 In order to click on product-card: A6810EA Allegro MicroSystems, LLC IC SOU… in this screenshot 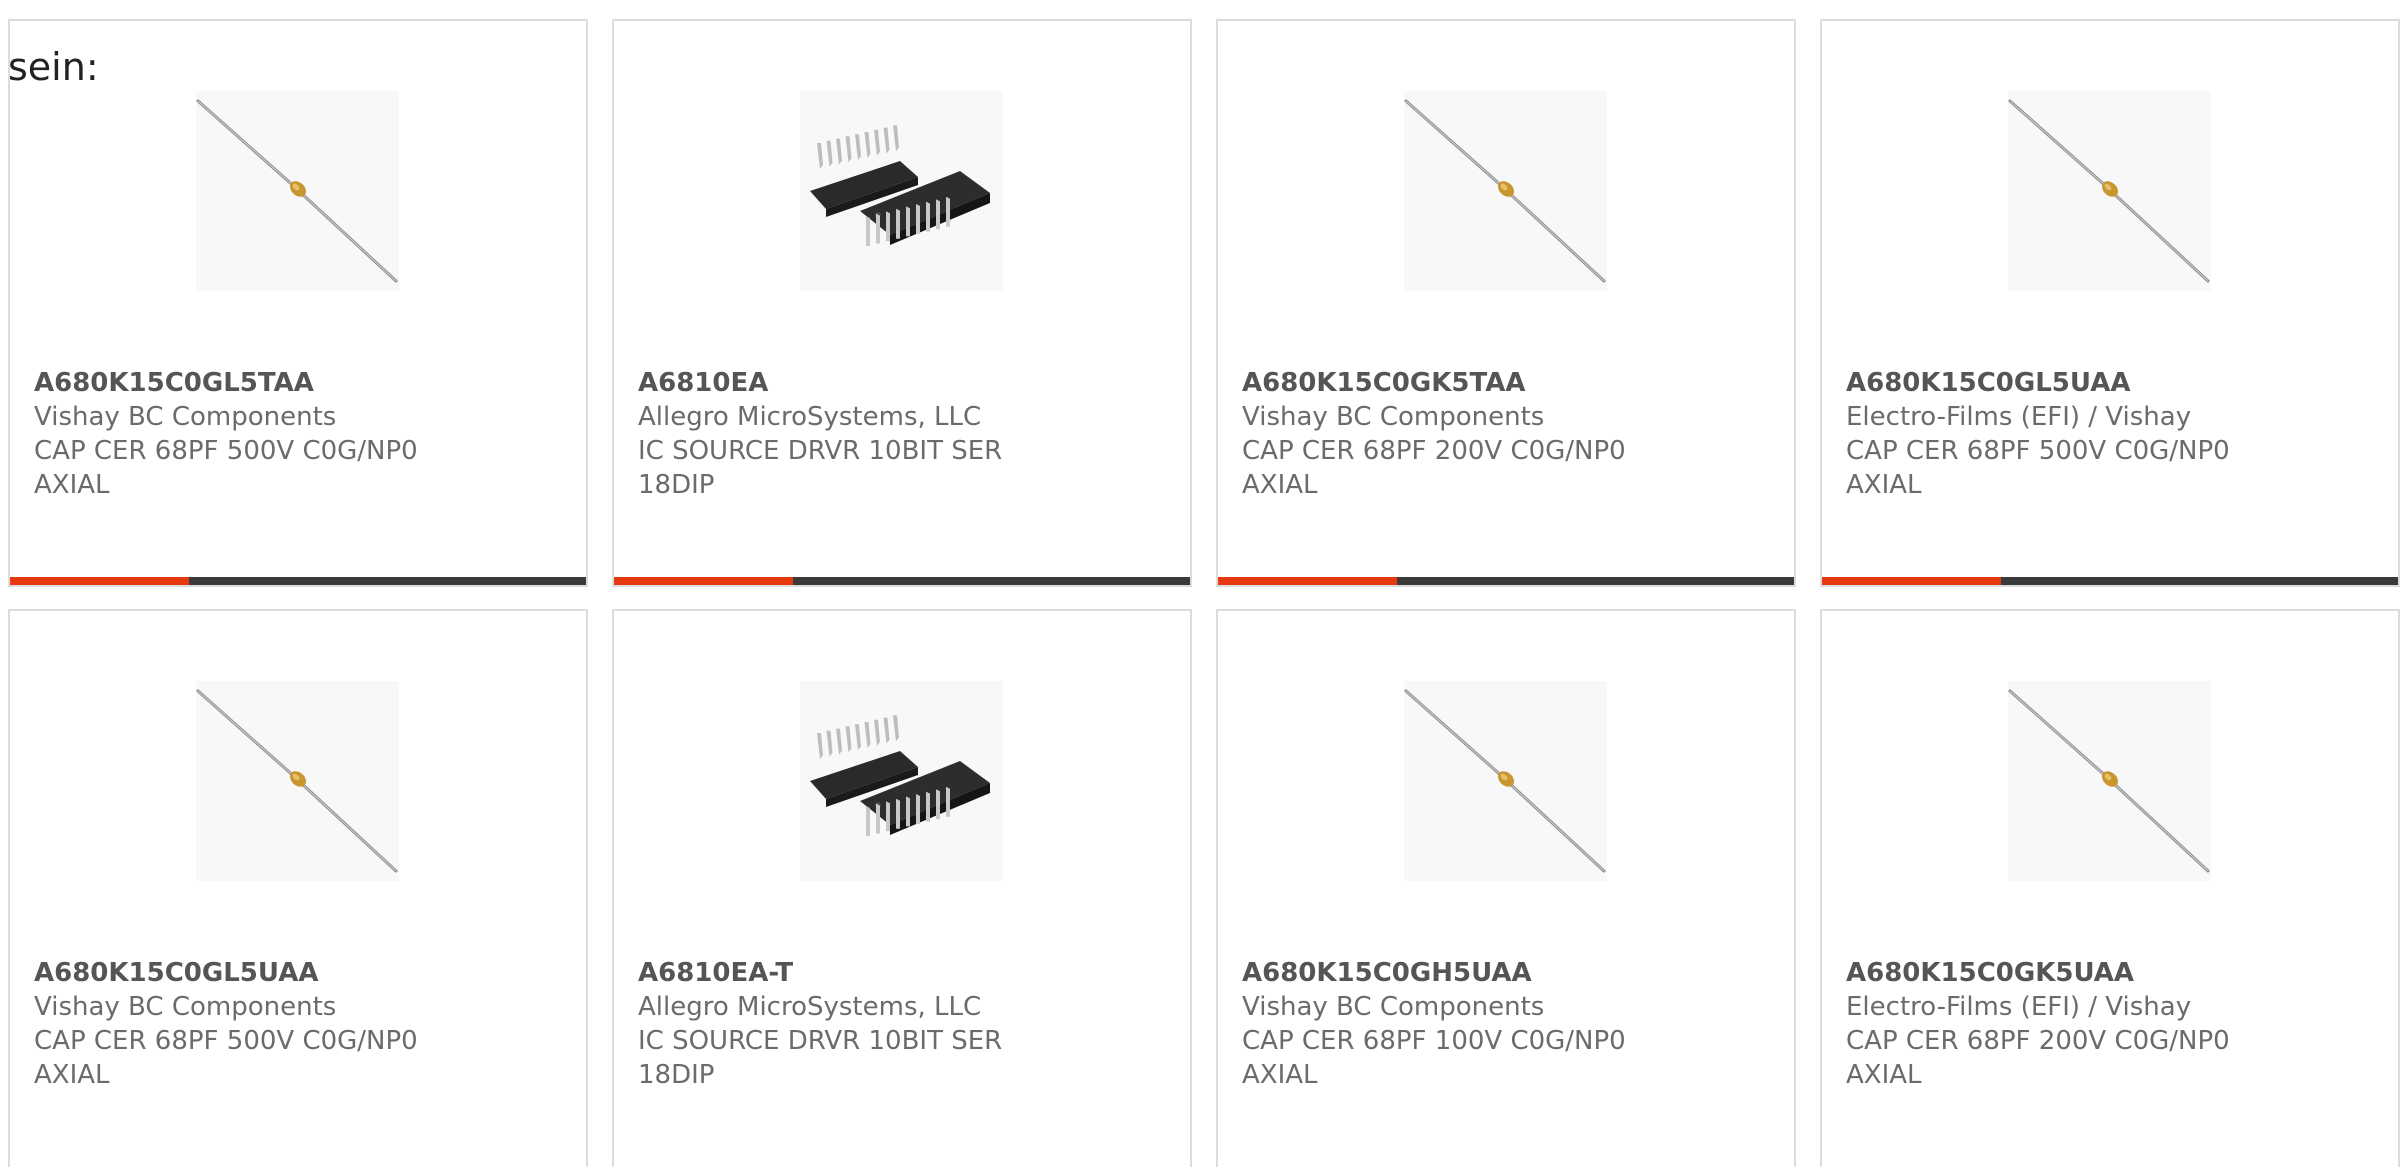, I will do `click(902, 303)`.